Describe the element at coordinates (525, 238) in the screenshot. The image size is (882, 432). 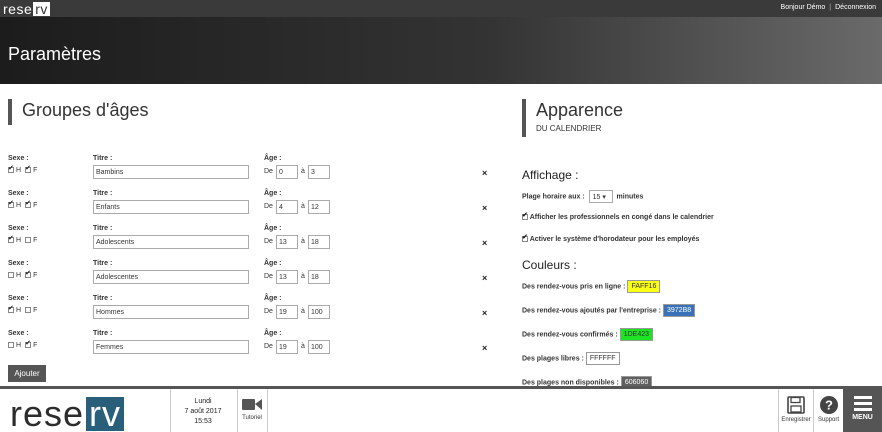
I see `timeclock-checkbox` at that location.